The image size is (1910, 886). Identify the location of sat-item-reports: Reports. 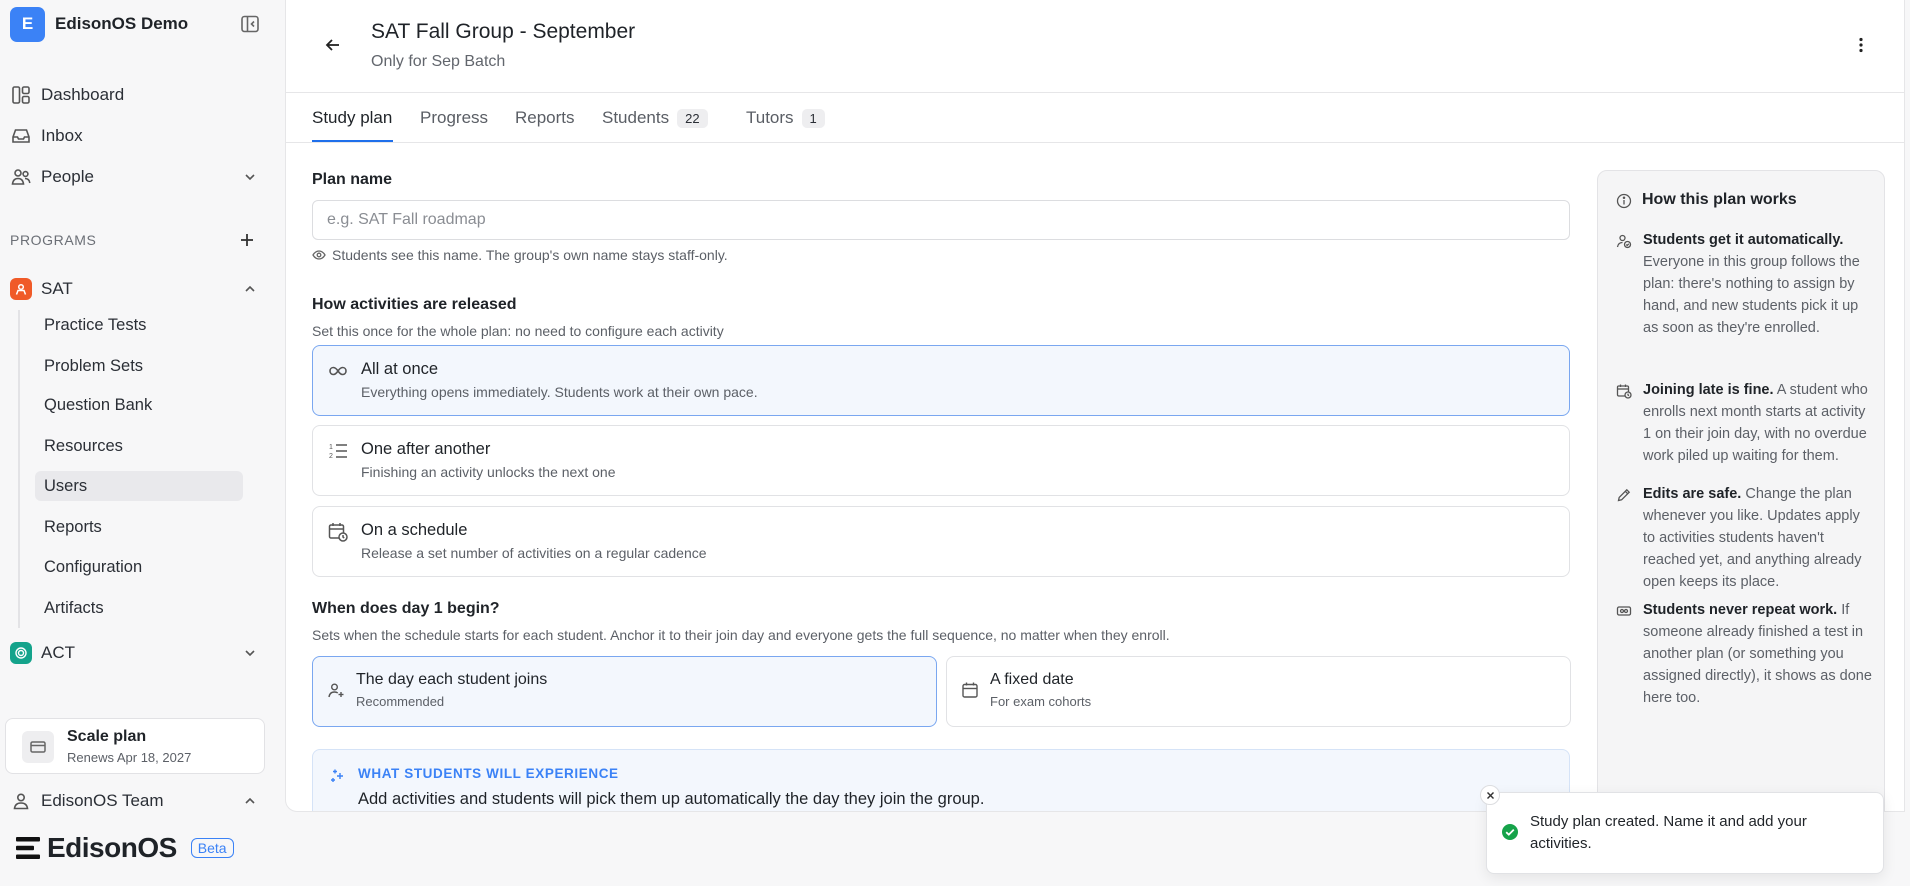
(139, 527).